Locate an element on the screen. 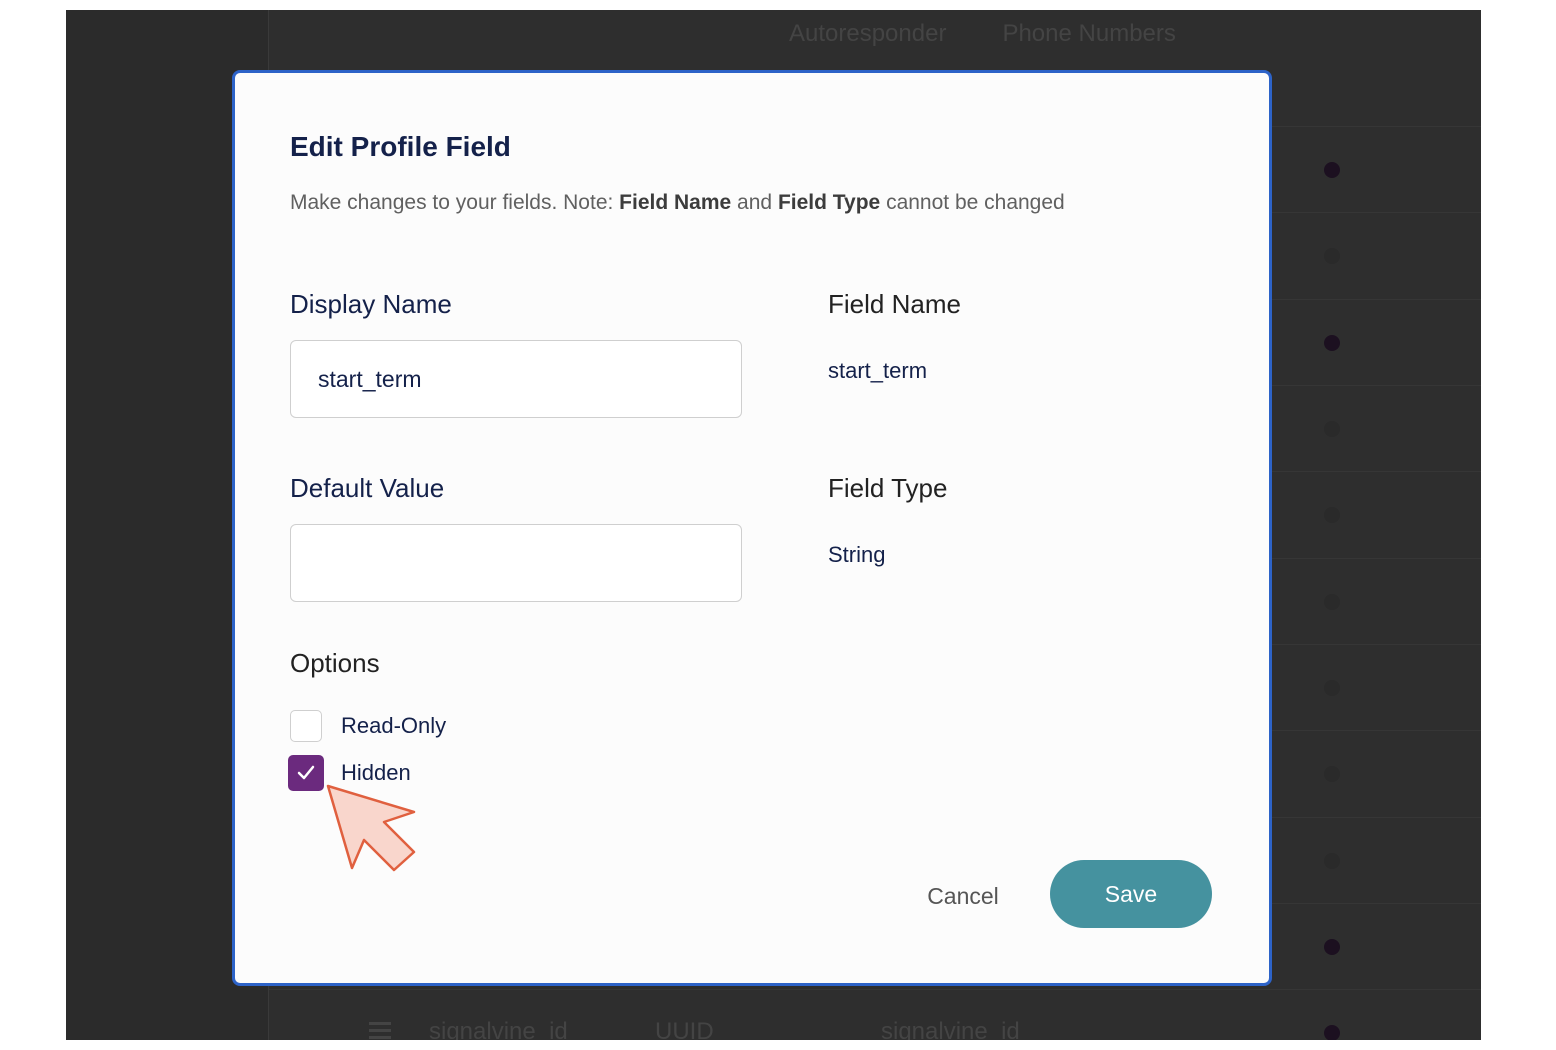 Image resolution: width=1556 pixels, height=1050 pixels. pointer-cursor-icon is located at coordinates (372, 834).